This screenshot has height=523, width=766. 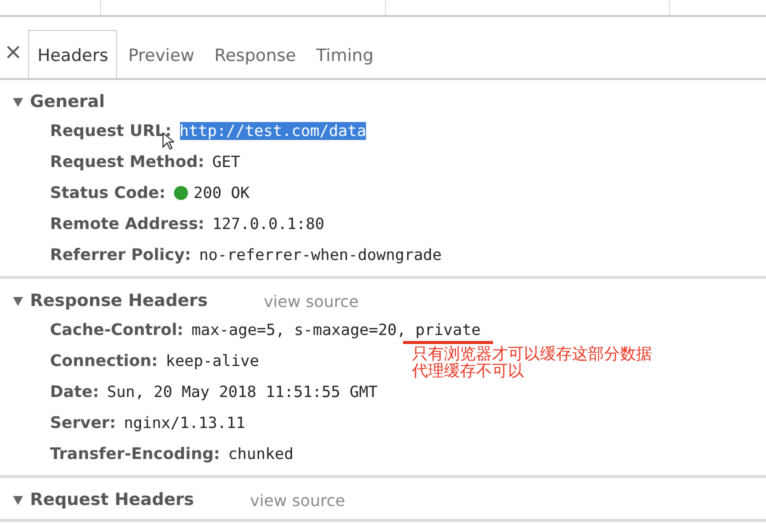 What do you see at coordinates (161, 54) in the screenshot?
I see `tab: Preview` at bounding box center [161, 54].